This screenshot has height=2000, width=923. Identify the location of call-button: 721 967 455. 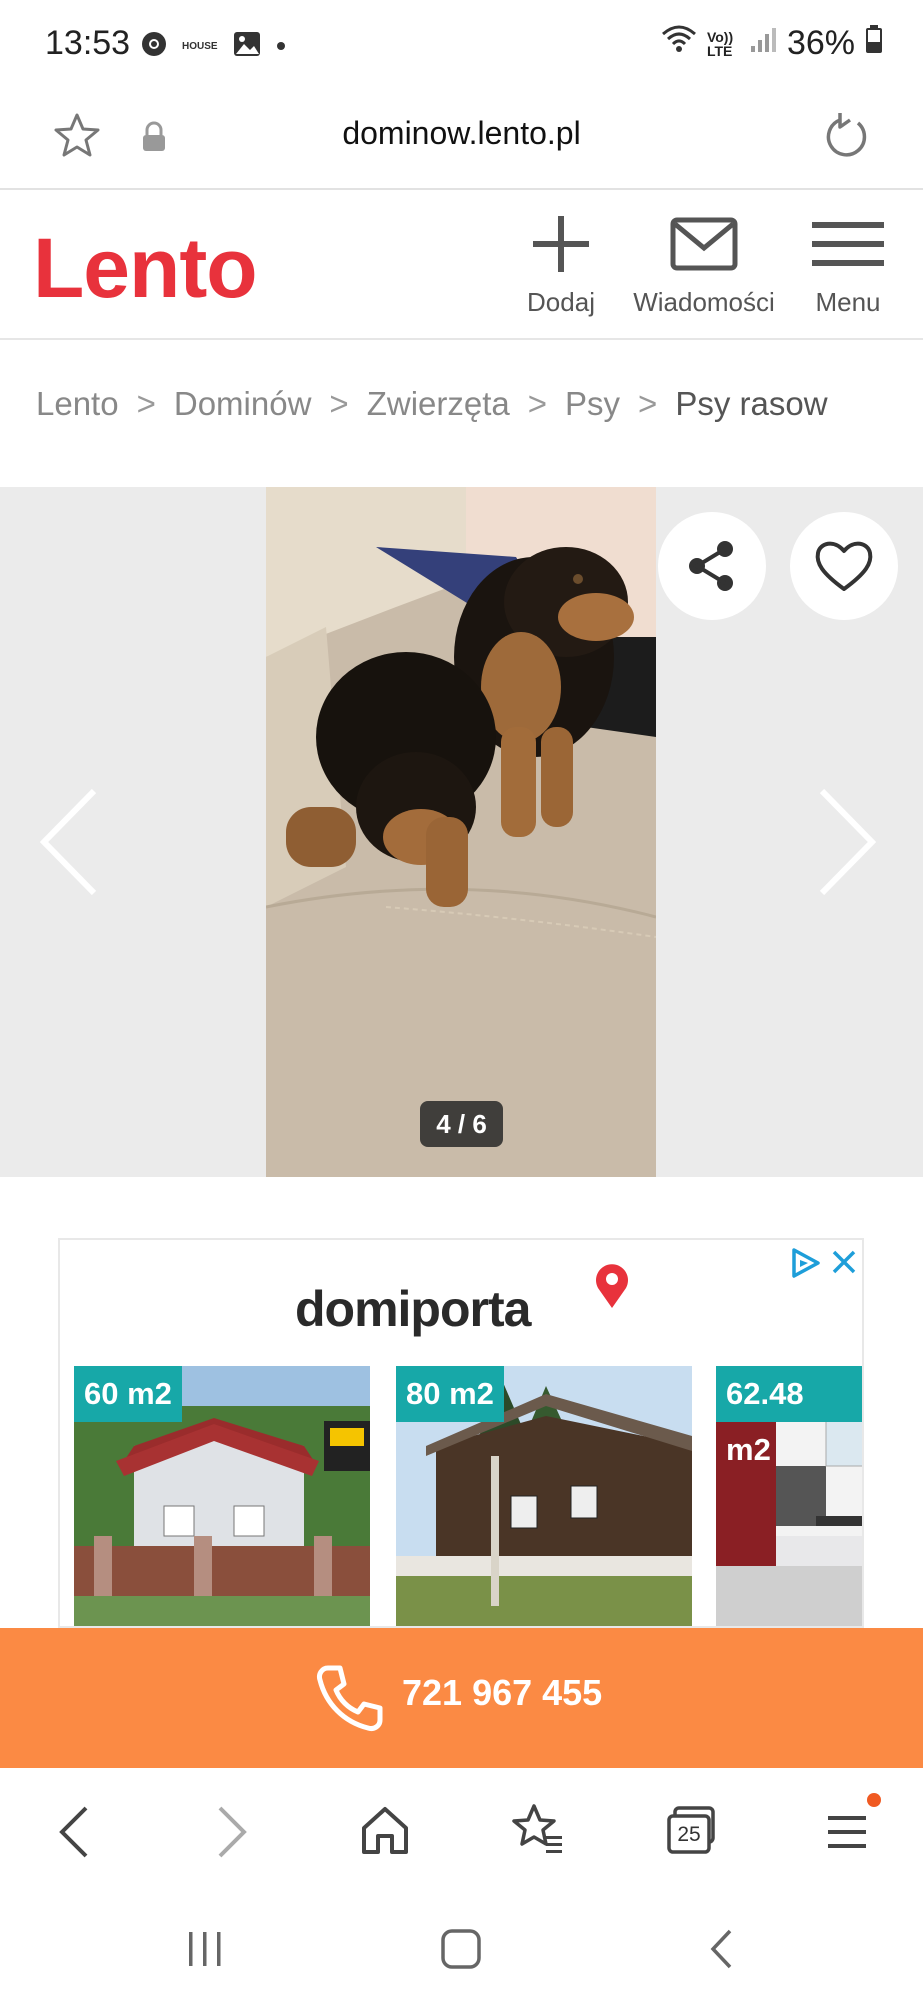
(461, 1698).